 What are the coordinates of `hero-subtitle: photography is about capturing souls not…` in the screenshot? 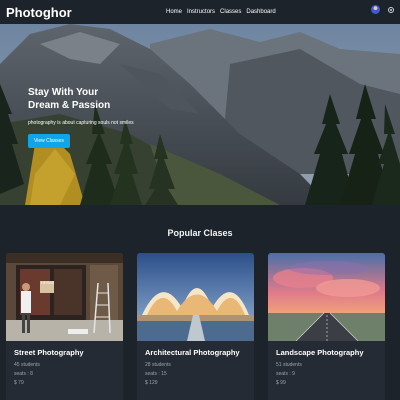 It's located at (81, 123).